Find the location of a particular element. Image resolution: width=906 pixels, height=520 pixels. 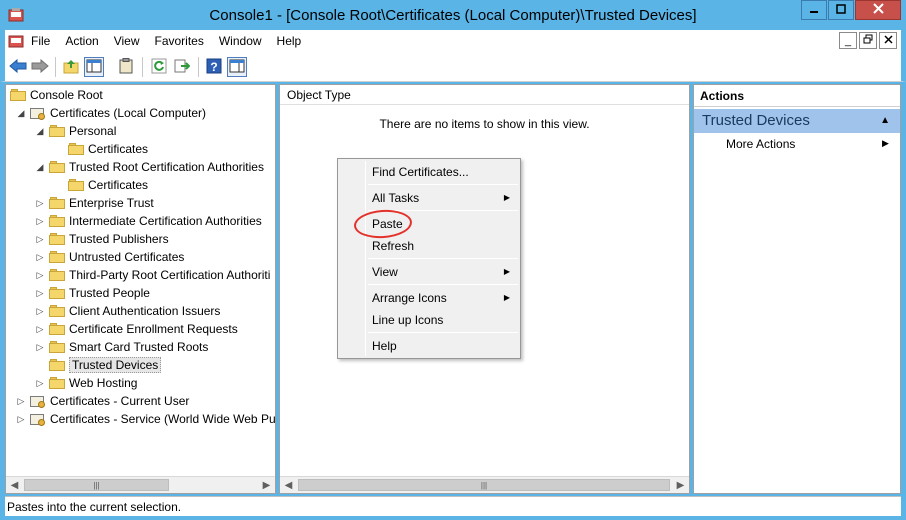

tree-item-label: Personal is located at coordinates (93, 131).